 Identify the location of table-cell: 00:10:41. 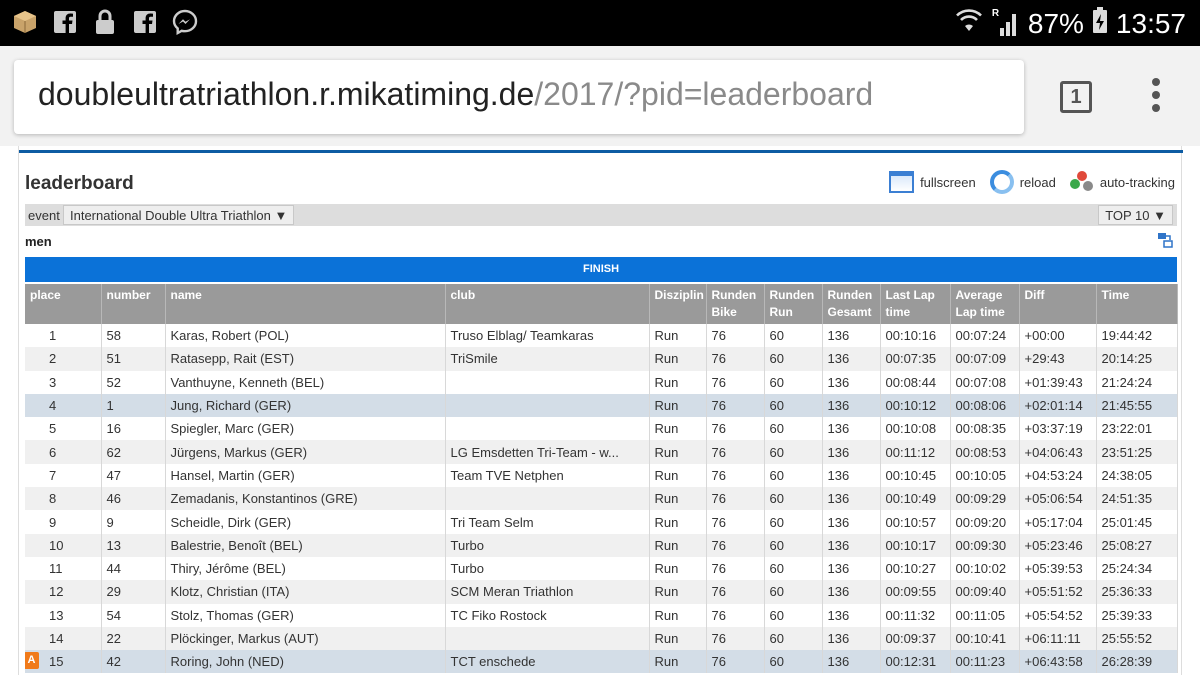
(985, 638).